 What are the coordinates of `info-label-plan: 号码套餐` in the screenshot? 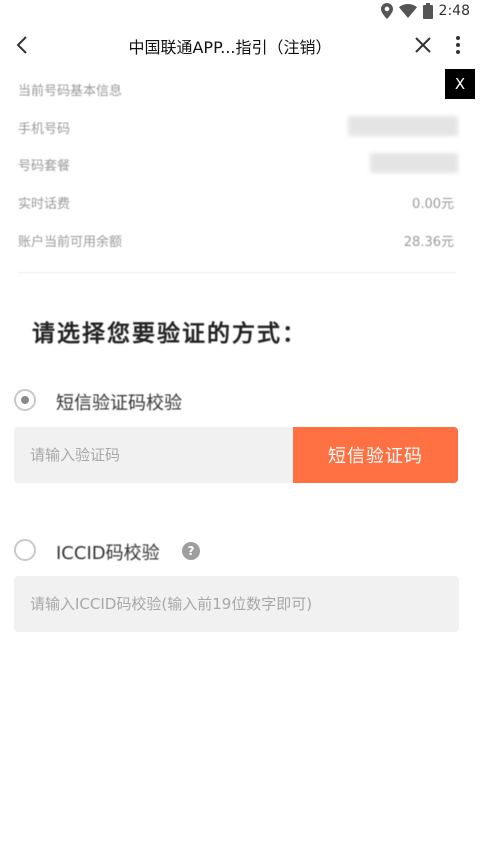 It's located at (44, 166).